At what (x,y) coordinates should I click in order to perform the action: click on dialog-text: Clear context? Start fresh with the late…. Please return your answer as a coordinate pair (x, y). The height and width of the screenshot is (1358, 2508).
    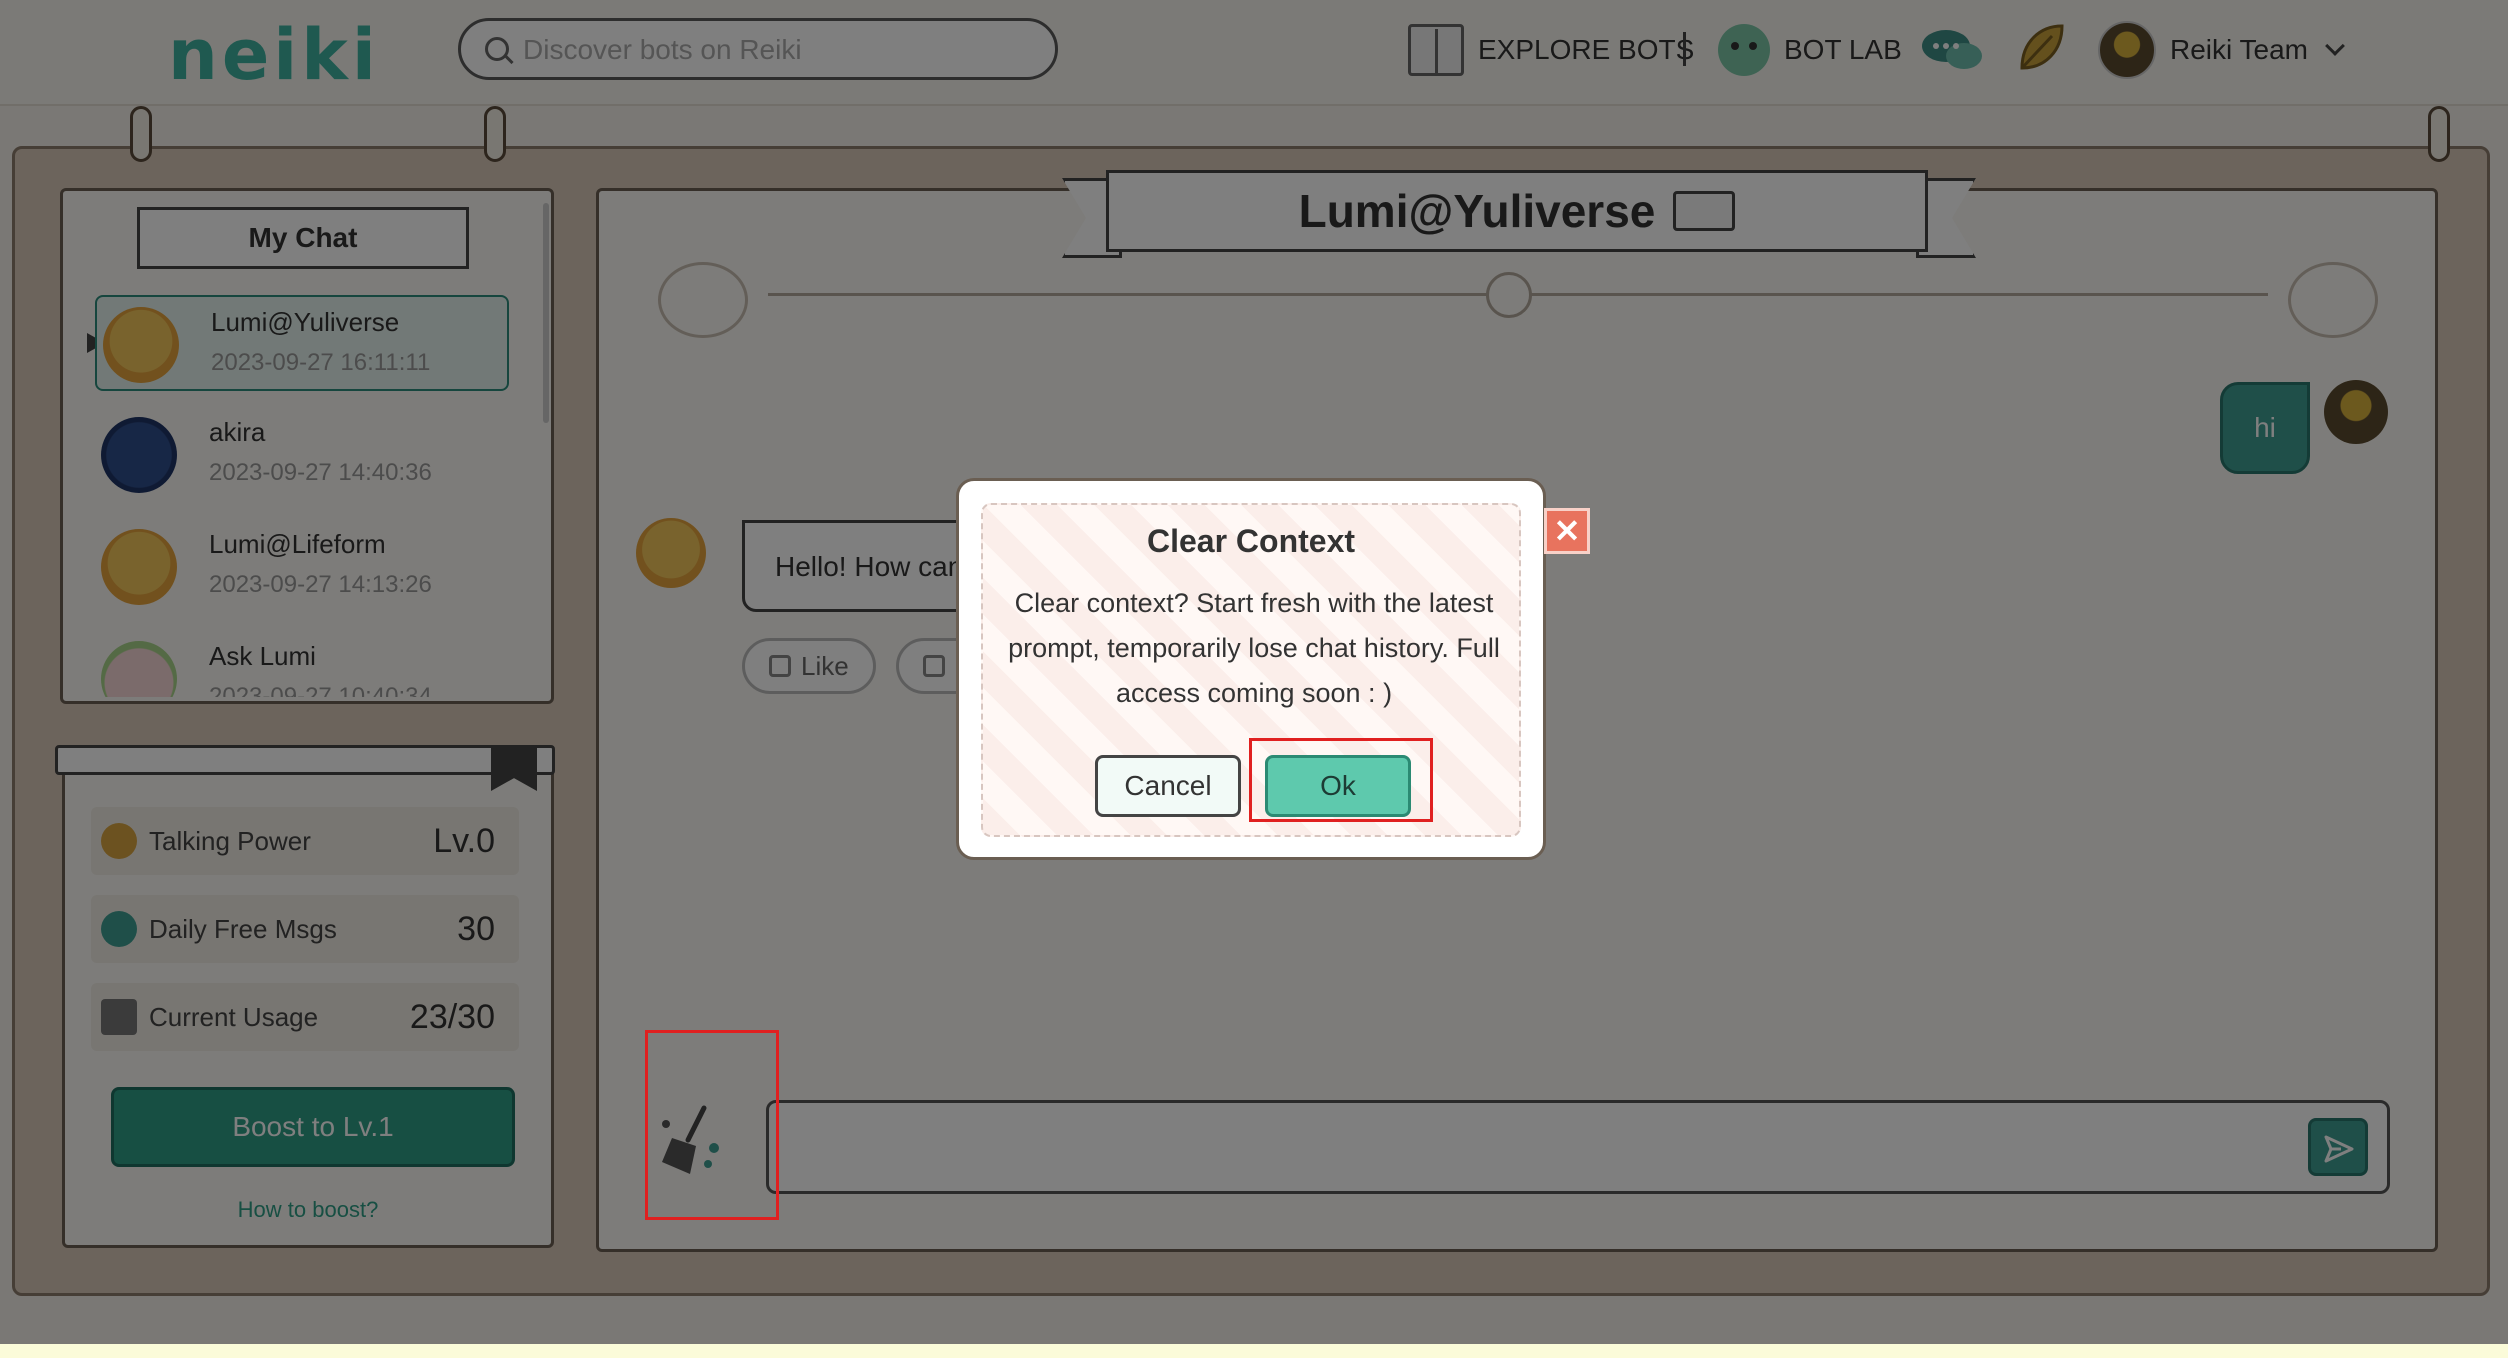
    Looking at the image, I should click on (1254, 648).